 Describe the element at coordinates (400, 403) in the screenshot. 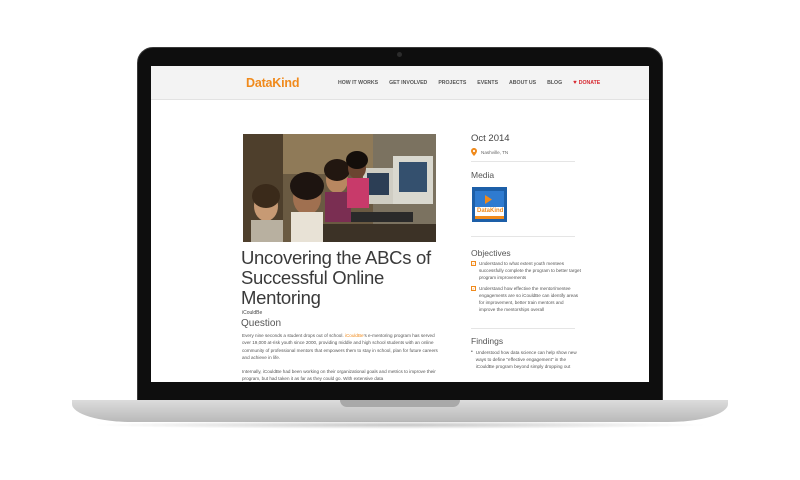

I see `laptop-notch` at that location.